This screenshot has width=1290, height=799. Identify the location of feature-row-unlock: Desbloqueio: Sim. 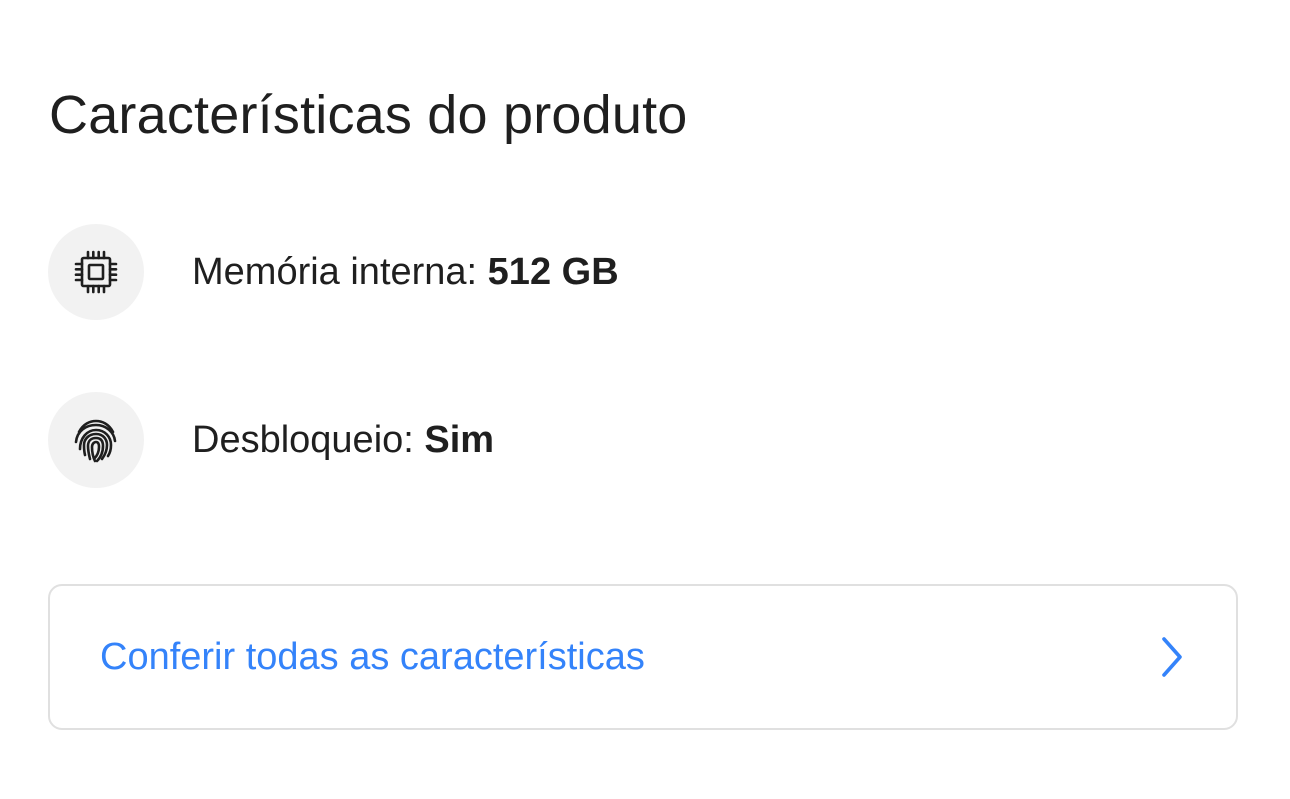
(498, 440).